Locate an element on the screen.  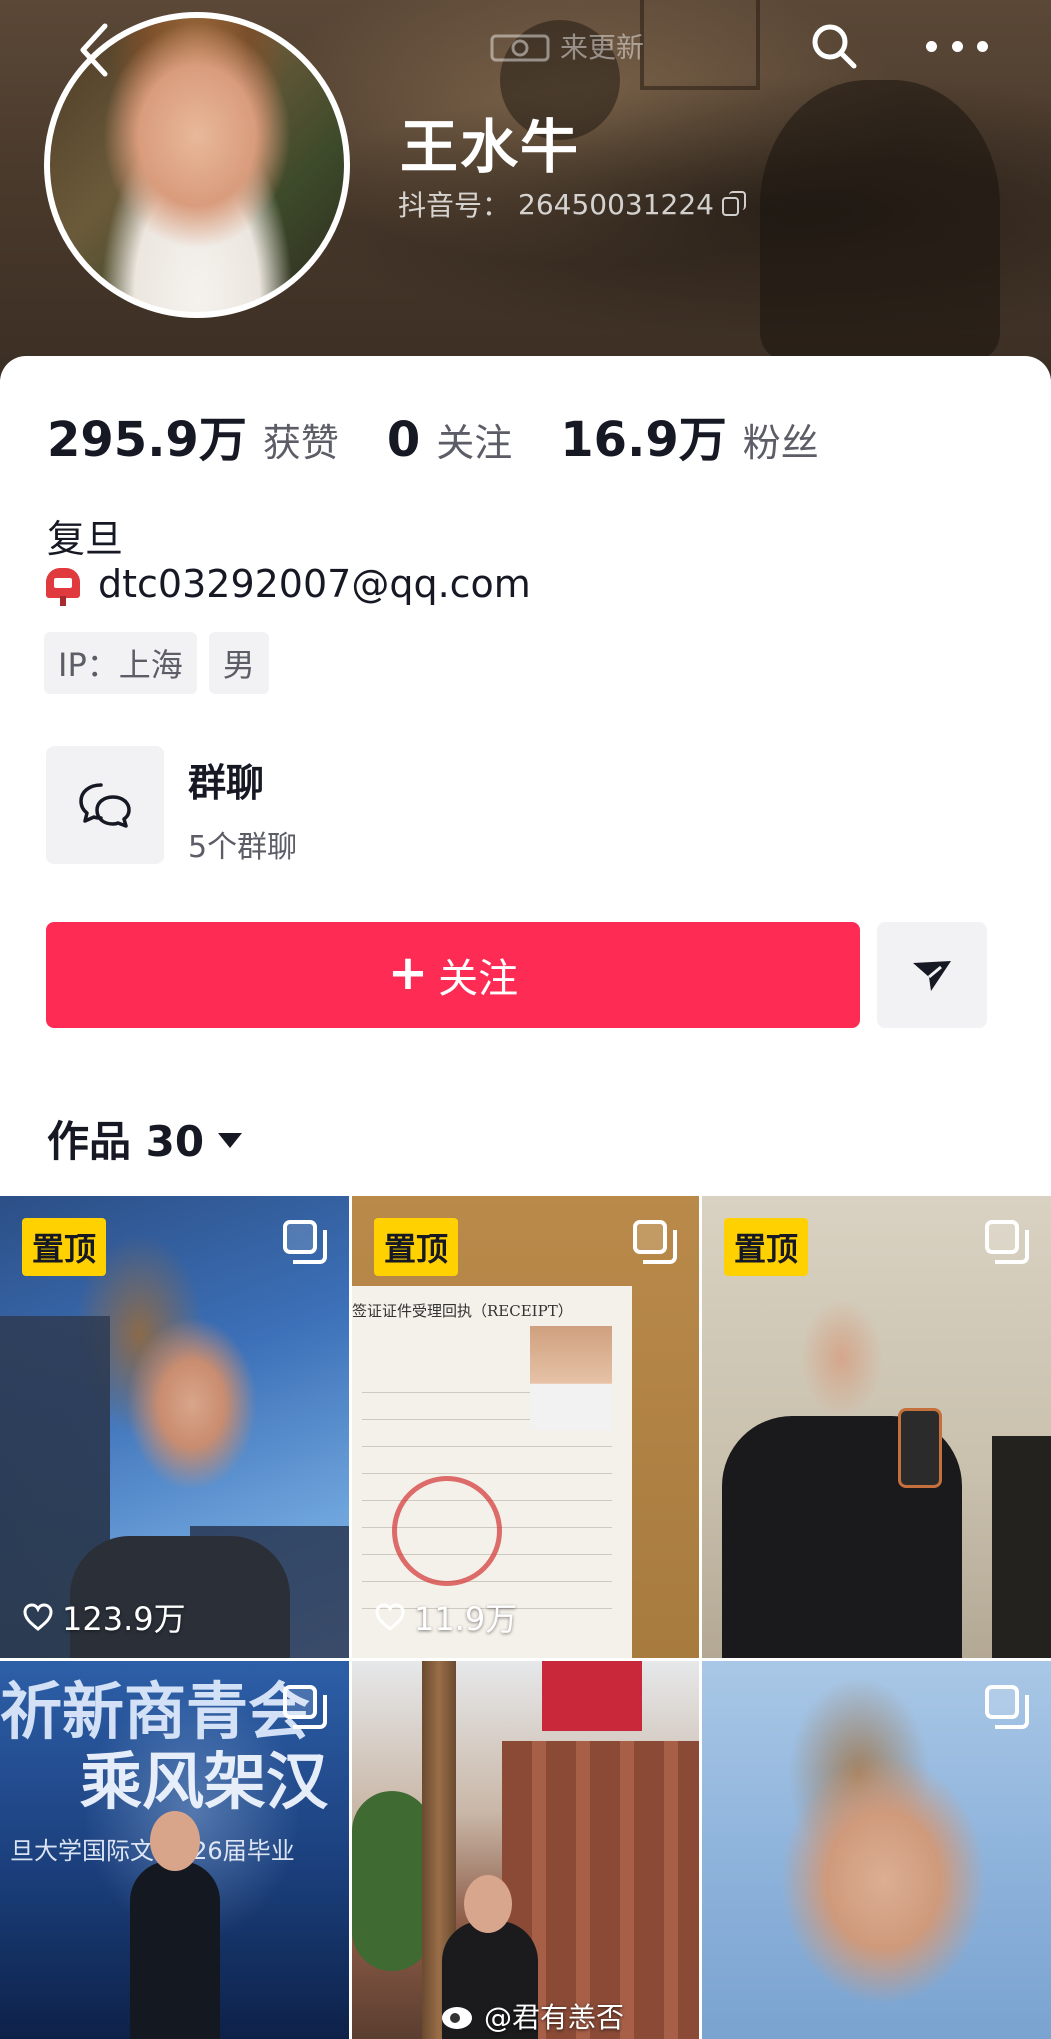
search-icon is located at coordinates (834, 46).